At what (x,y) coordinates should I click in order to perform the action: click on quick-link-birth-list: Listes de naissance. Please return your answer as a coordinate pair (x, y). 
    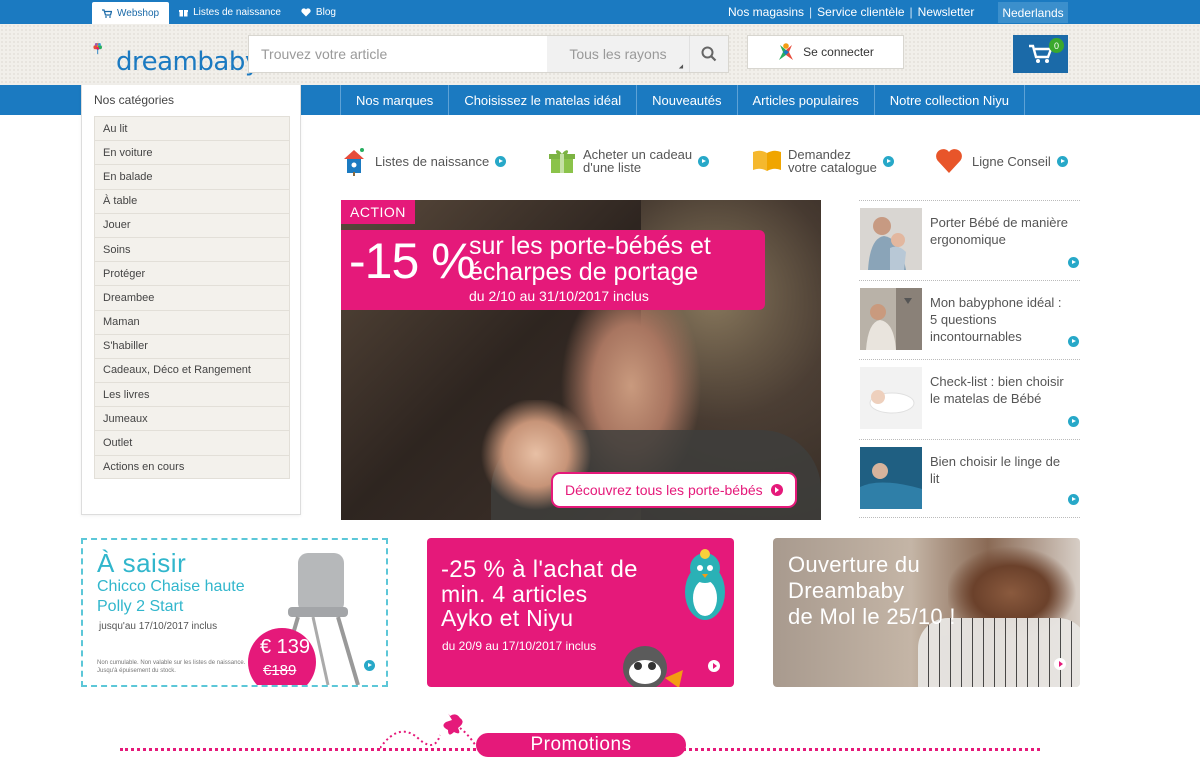
    Looking at the image, I should click on (424, 161).